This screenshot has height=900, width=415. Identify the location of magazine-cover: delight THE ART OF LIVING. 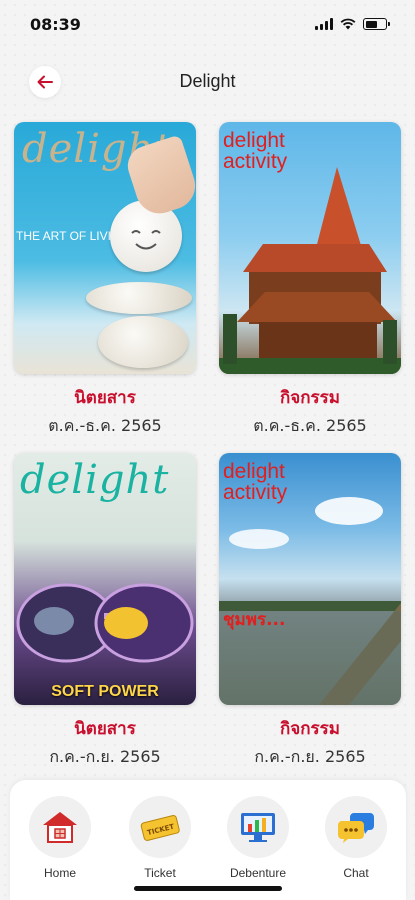
(105, 248).